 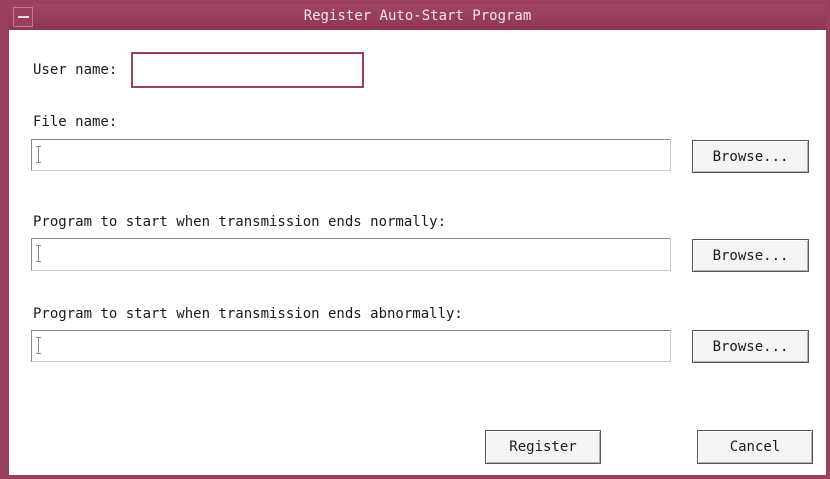 What do you see at coordinates (351, 155) in the screenshot?
I see `file-name-input` at bounding box center [351, 155].